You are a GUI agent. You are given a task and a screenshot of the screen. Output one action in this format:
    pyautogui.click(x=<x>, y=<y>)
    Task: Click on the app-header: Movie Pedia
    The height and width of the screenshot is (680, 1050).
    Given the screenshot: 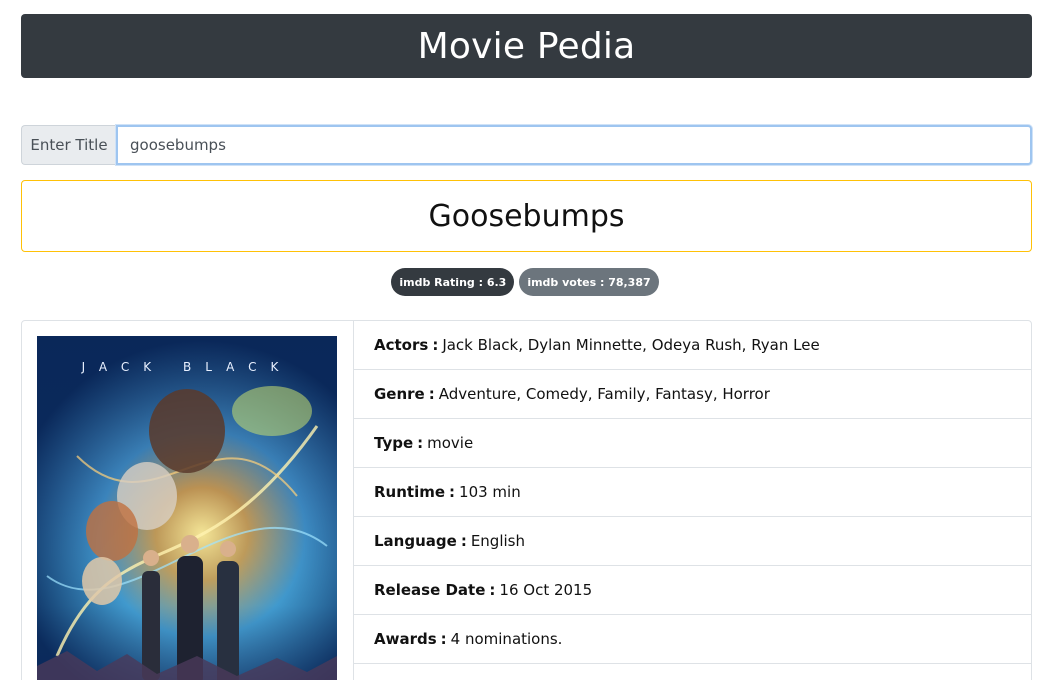 What is the action you would take?
    pyautogui.click(x=526, y=46)
    